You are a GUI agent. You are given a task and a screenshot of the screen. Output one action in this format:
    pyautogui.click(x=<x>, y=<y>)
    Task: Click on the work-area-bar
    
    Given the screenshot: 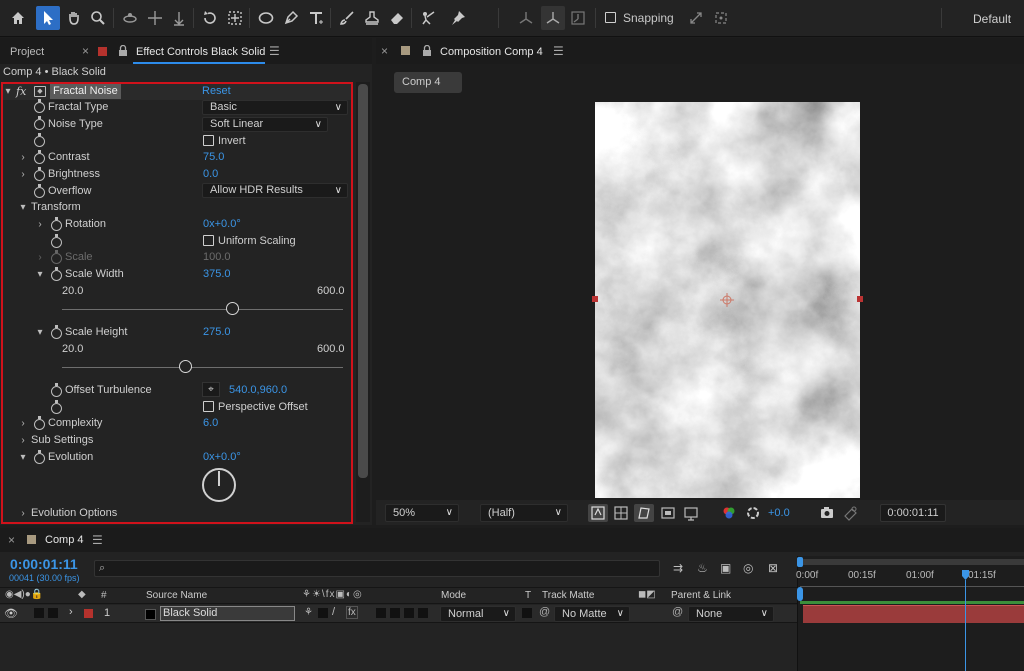 What is the action you would take?
    pyautogui.click(x=912, y=562)
    